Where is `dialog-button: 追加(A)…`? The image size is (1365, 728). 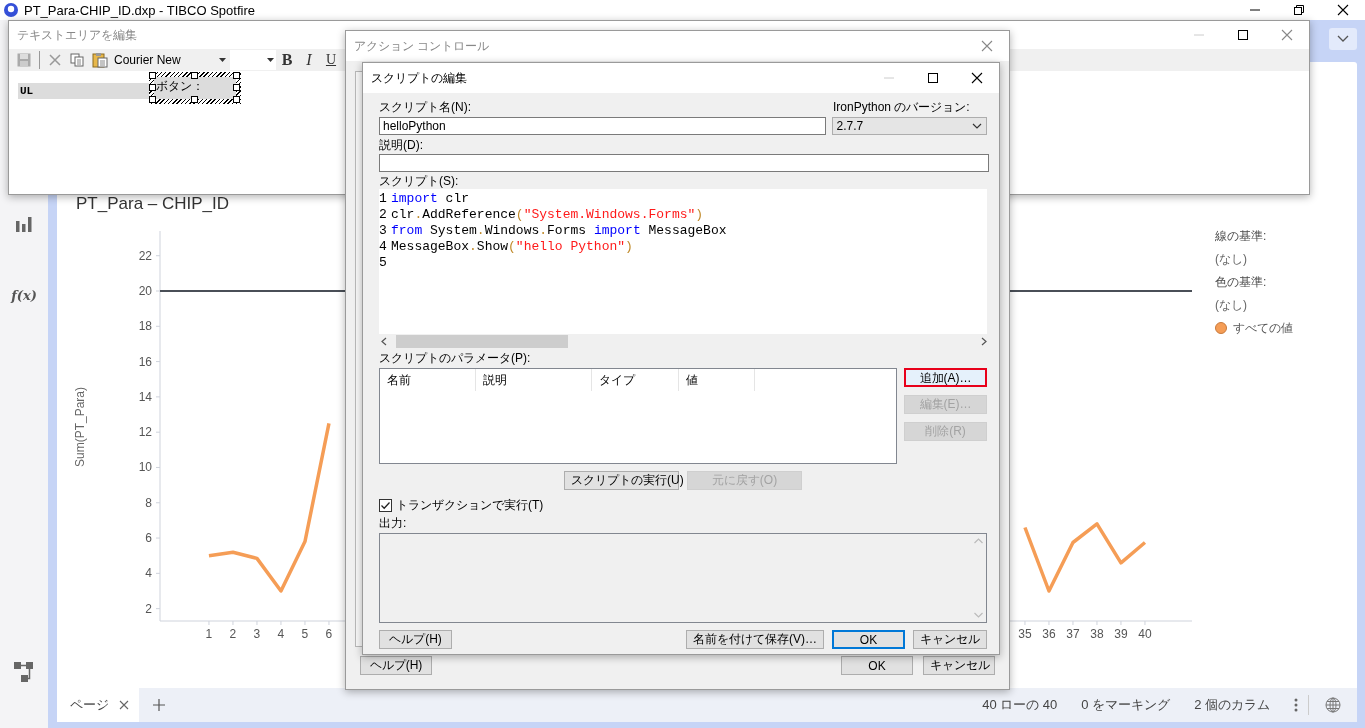
dialog-button: 追加(A)… is located at coordinates (945, 377).